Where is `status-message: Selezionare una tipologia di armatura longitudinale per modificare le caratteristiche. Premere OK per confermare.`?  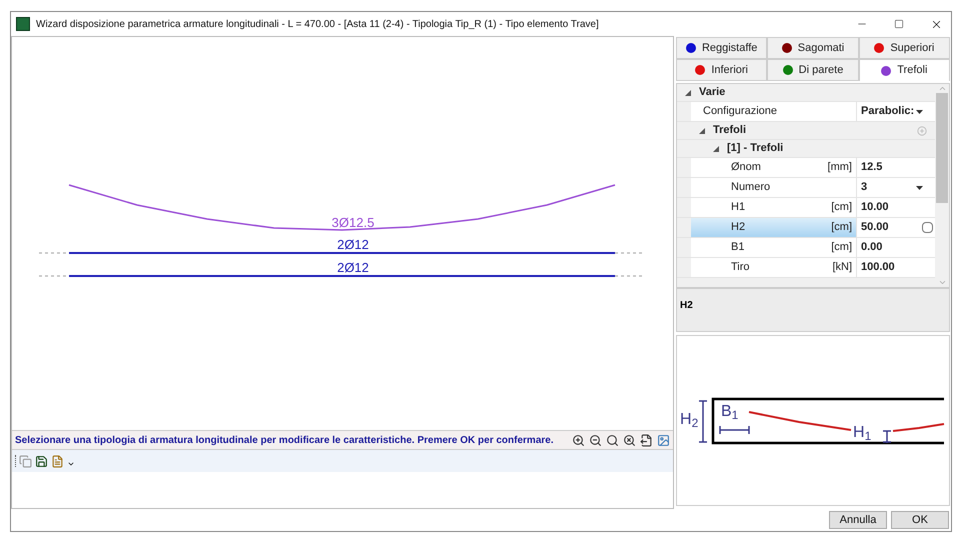
status-message: Selezionare una tipologia di armatura longitudinale per modificare le caratteristiche. Premere OK per confermare. is located at coordinates (284, 441).